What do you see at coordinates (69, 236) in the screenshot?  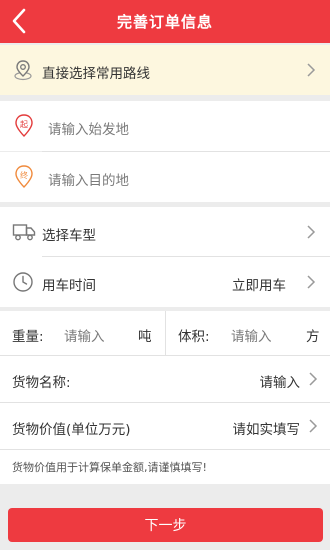 I see `vehicle-type-label: 选择车型` at bounding box center [69, 236].